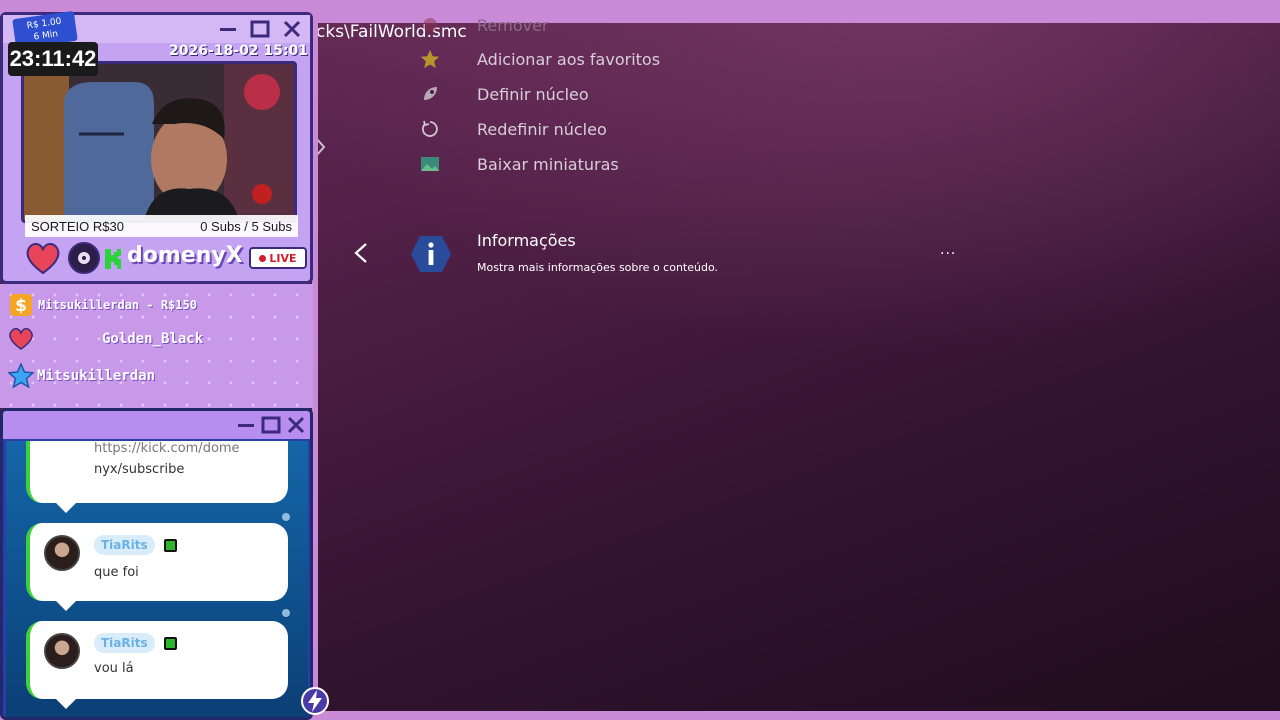 Image resolution: width=1280 pixels, height=720 pixels. What do you see at coordinates (53, 59) in the screenshot?
I see `stream-timer: 23:11:42` at bounding box center [53, 59].